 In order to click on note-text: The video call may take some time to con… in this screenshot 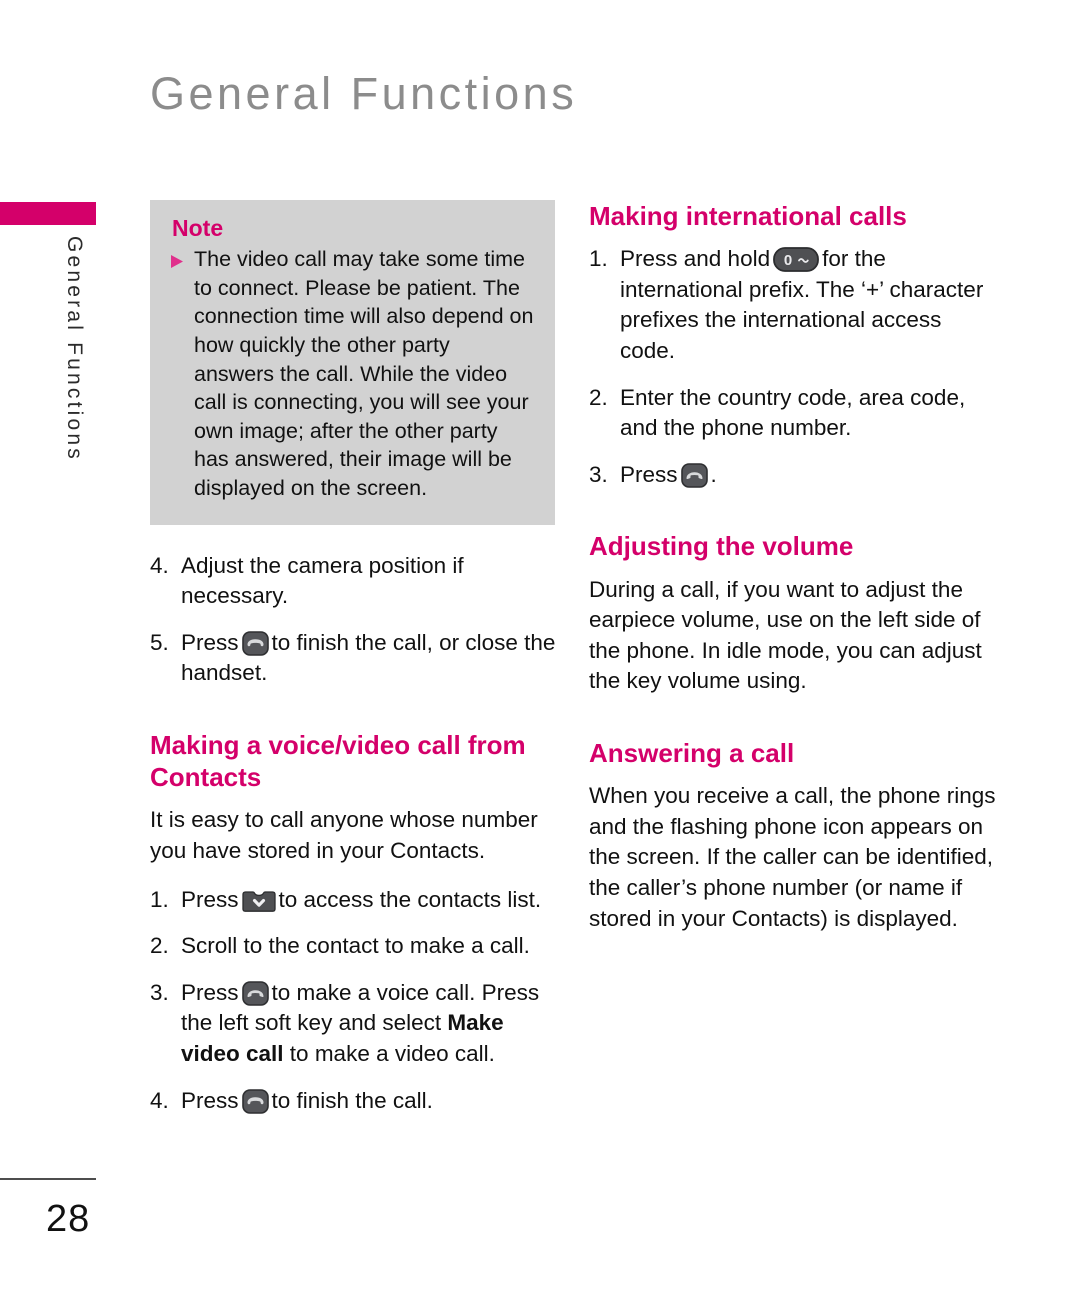, I will do `click(364, 374)`.